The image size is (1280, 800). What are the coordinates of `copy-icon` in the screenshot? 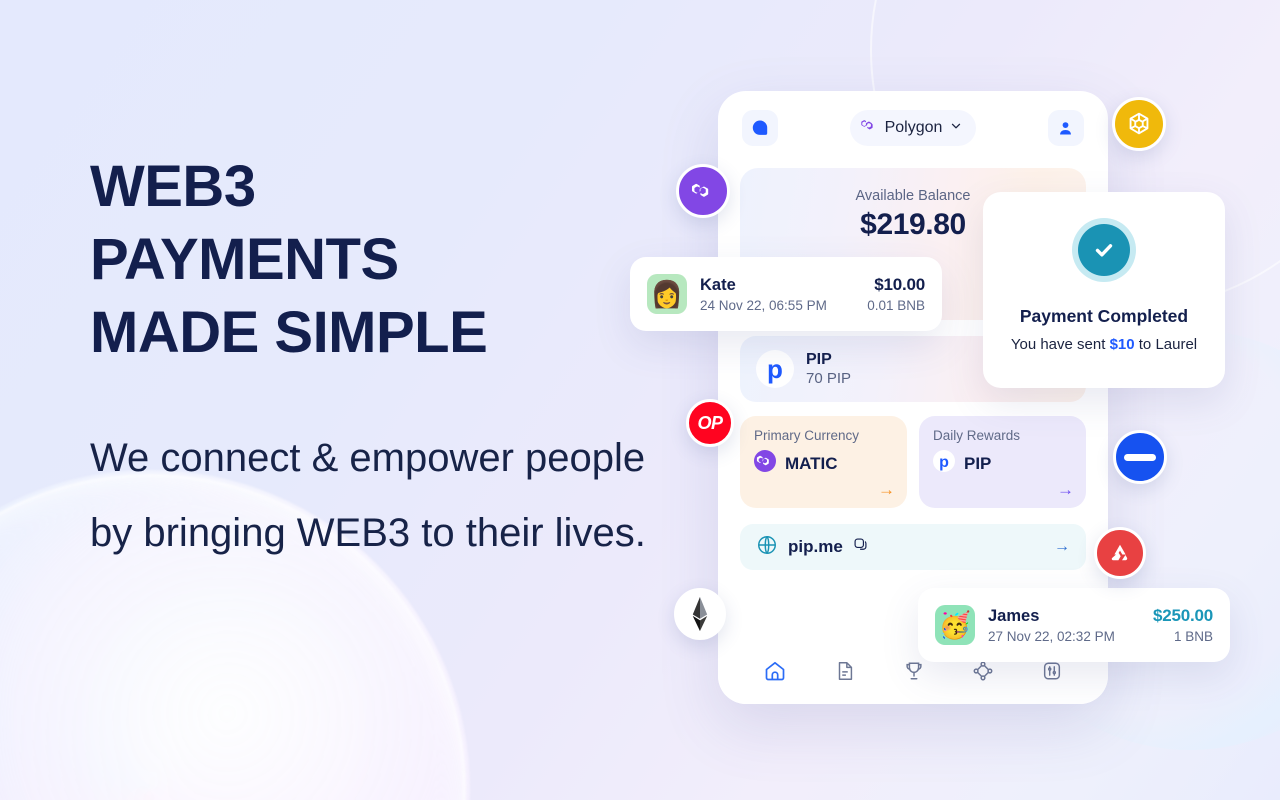 It's located at (860, 547).